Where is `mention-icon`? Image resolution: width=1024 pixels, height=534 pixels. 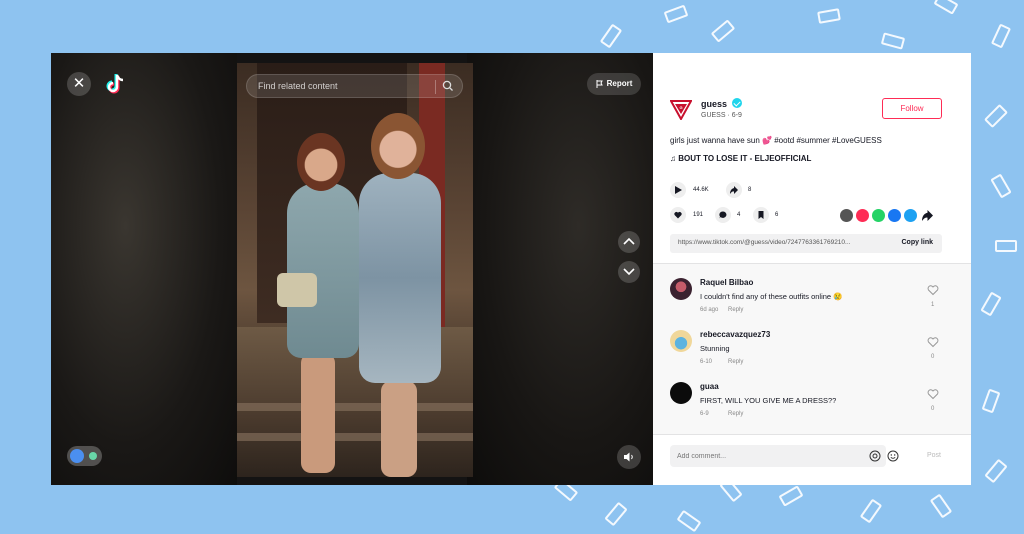 mention-icon is located at coordinates (875, 456).